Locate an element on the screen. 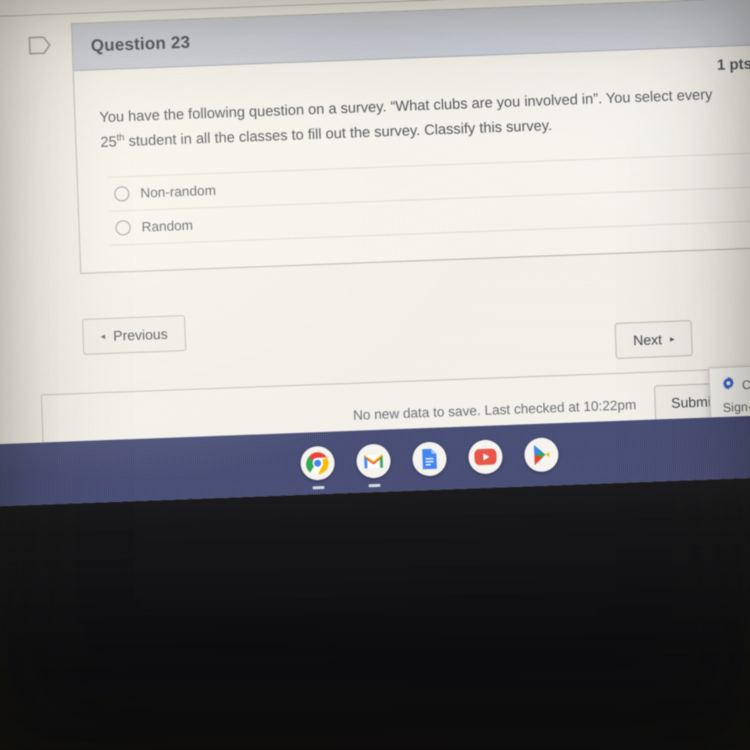 This screenshot has height=750, width=750. answer-label: Random is located at coordinates (167, 226).